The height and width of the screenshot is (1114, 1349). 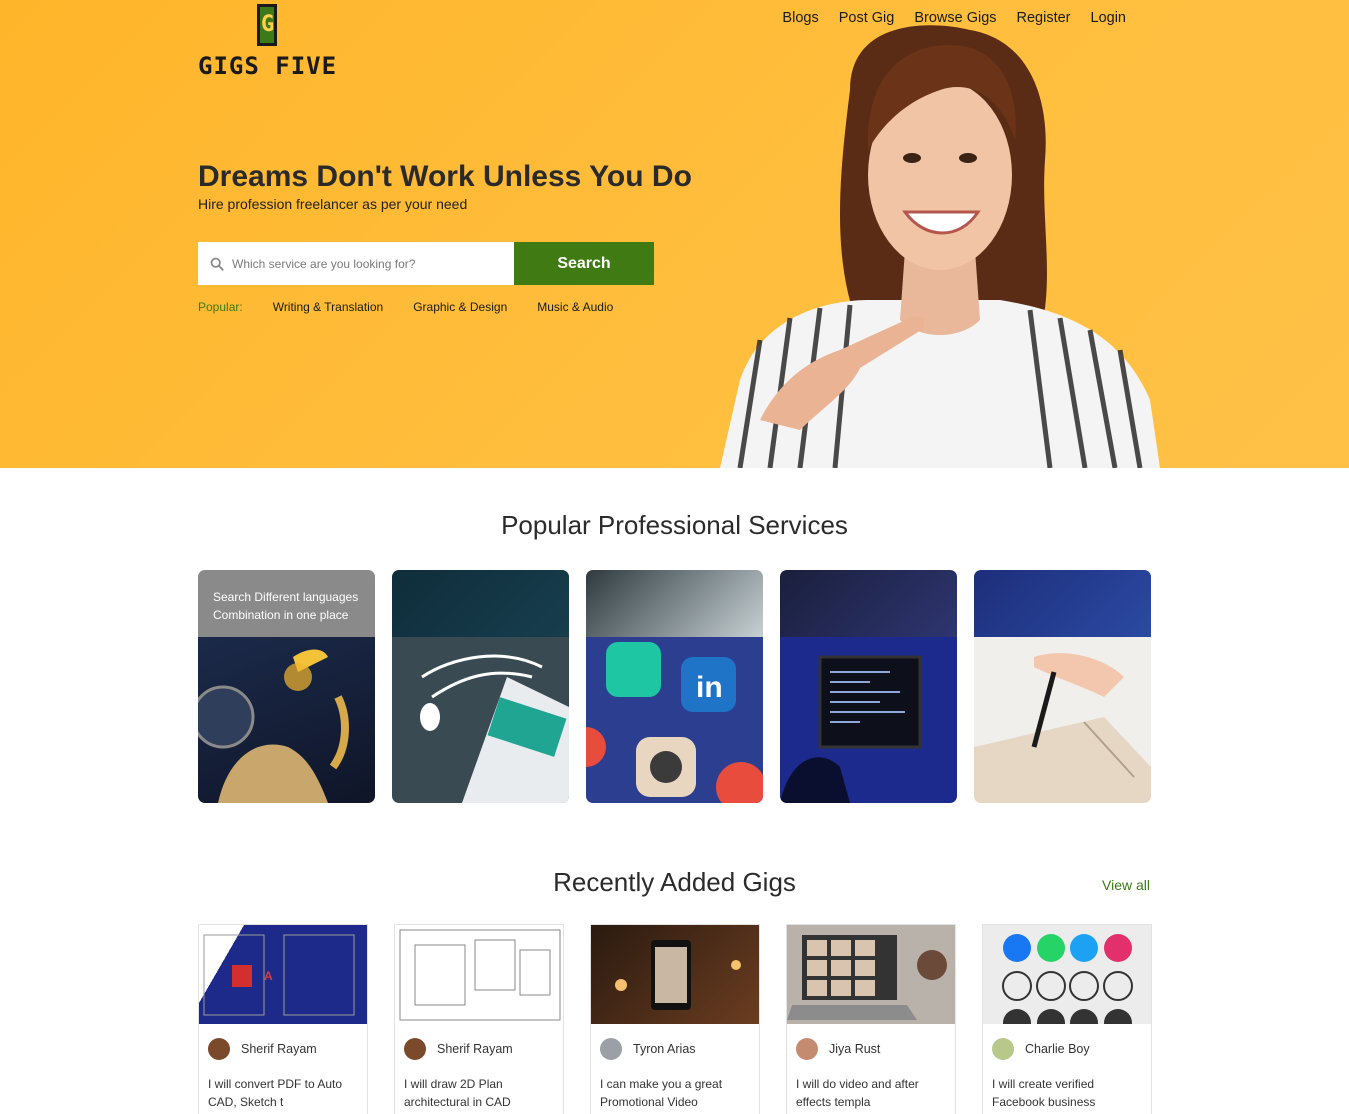 I want to click on logo: GIGS FIVE, so click(x=268, y=42).